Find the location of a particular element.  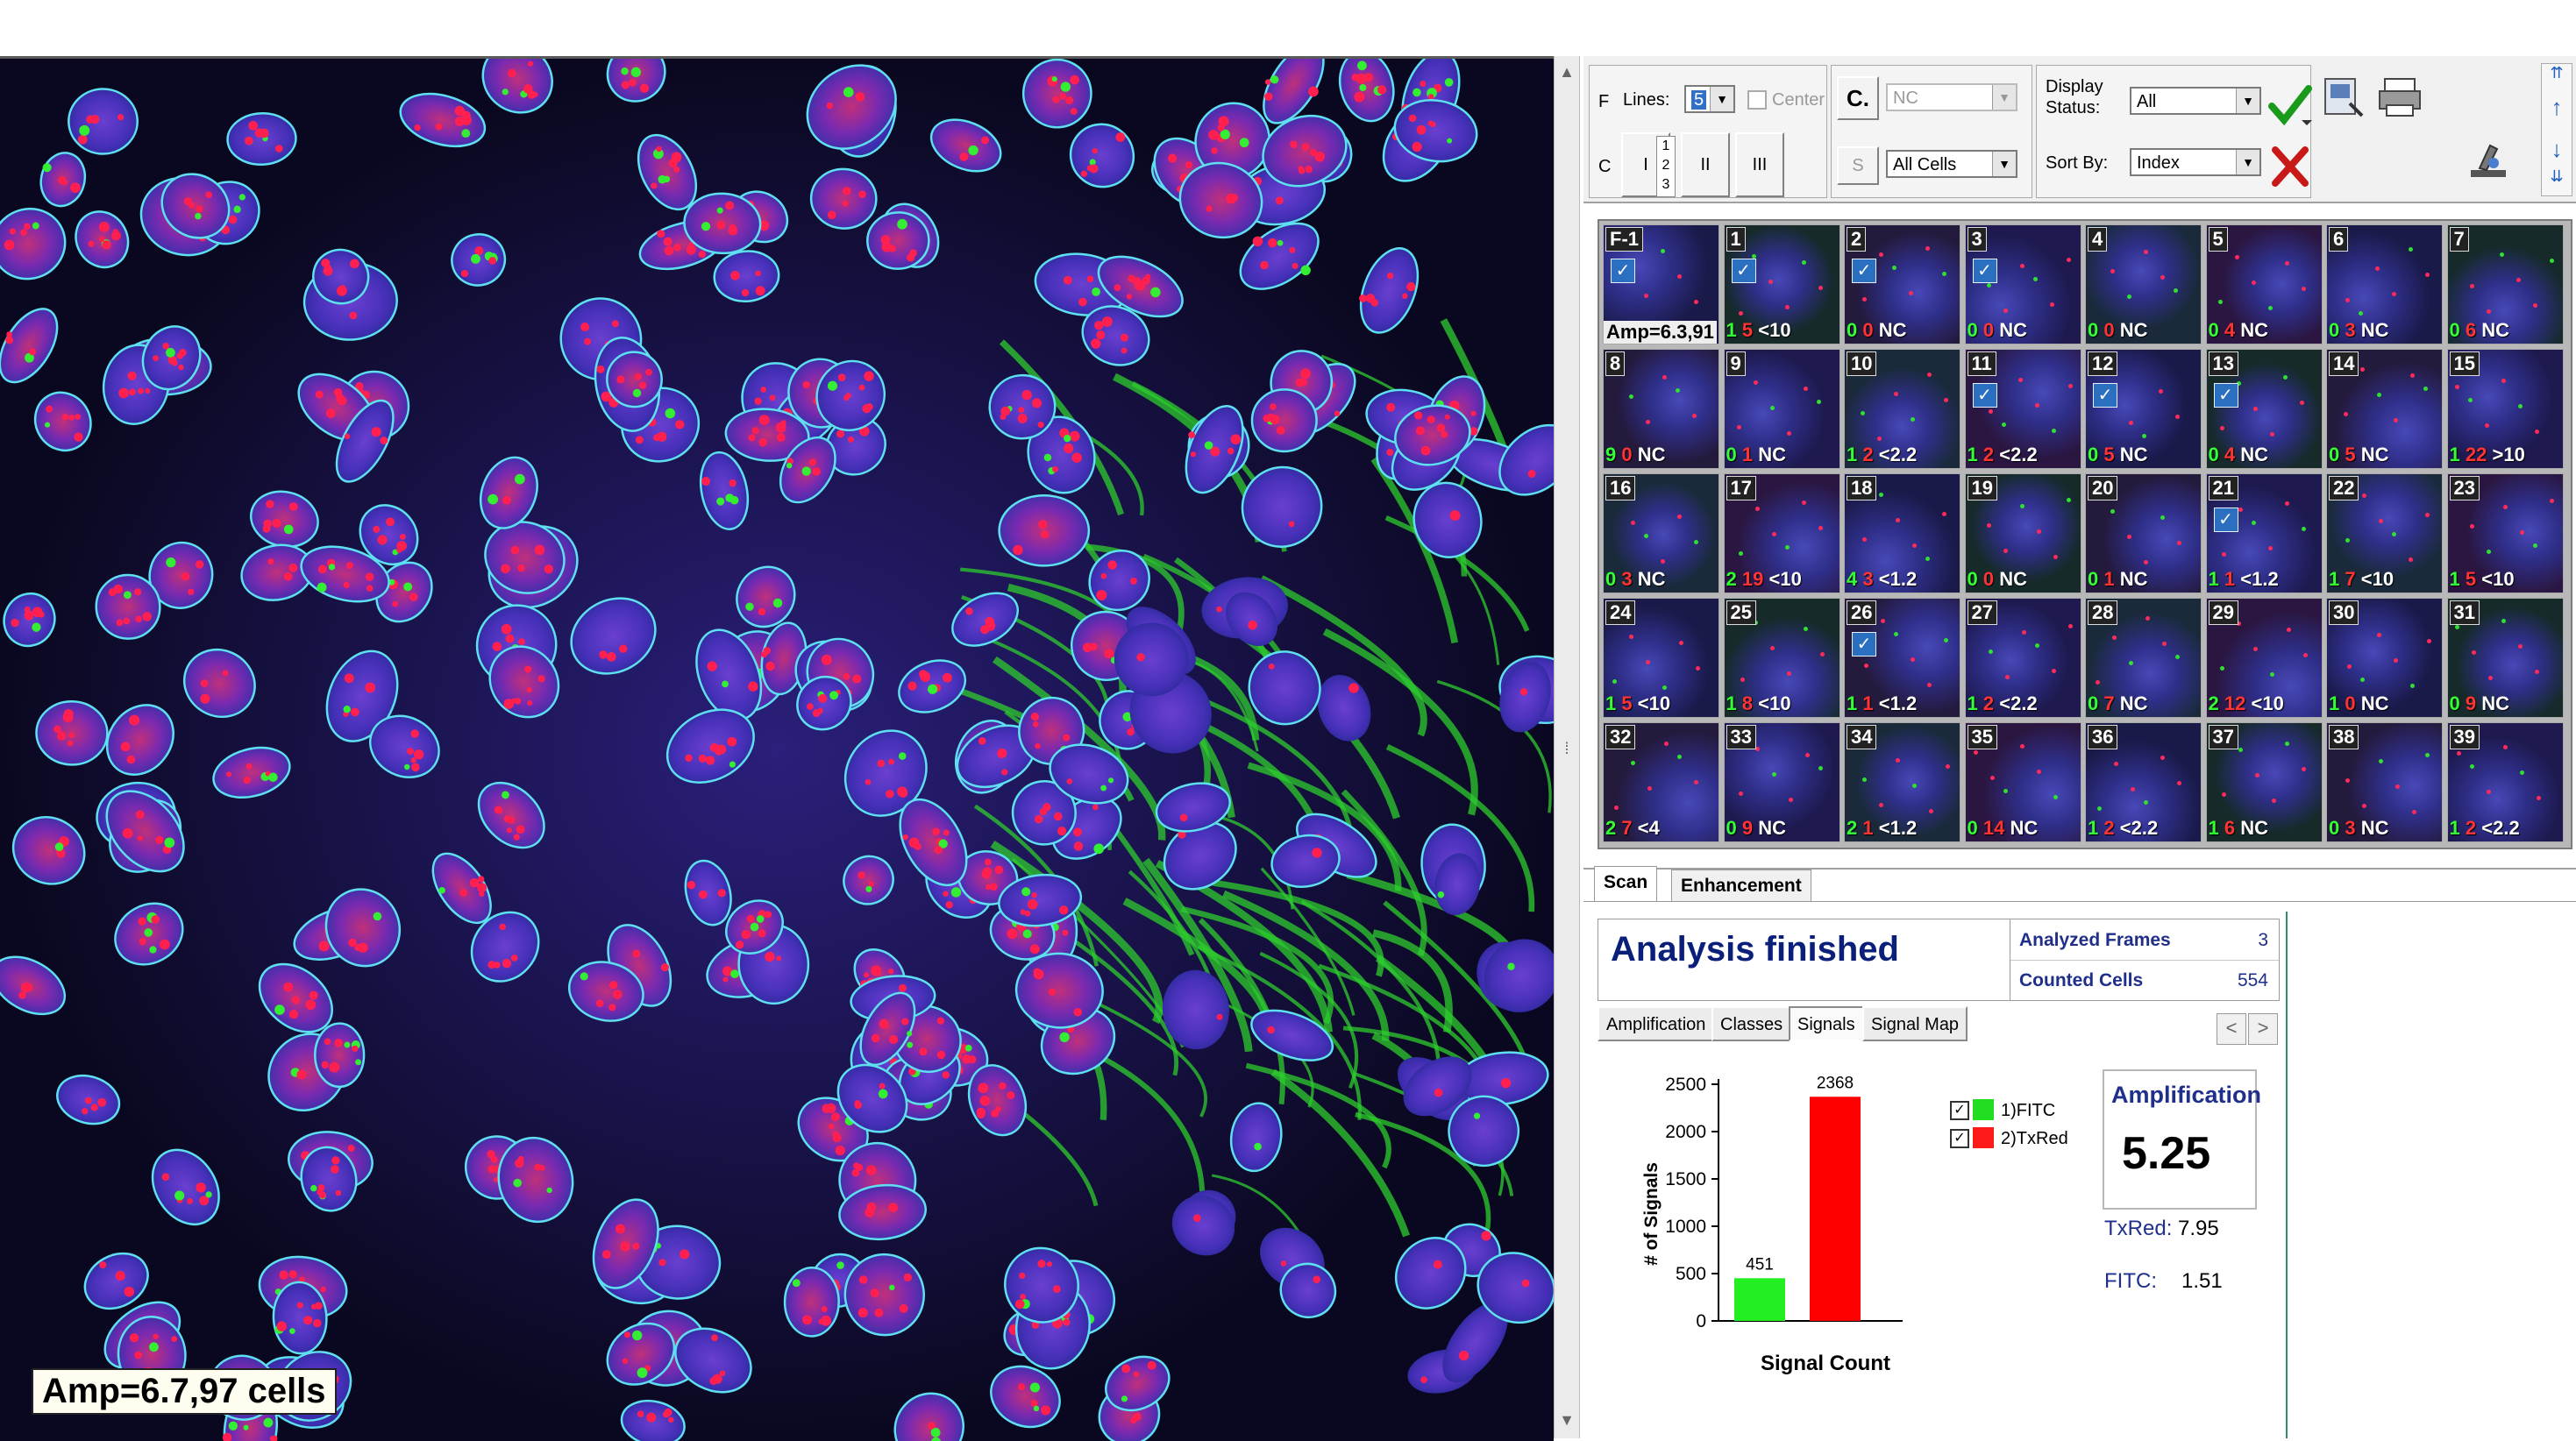

thumbnail-cell: 23 1 5 <10 is located at coordinates (2505, 533).